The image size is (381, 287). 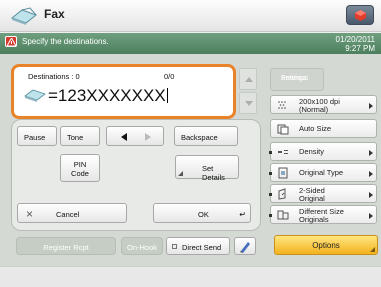 I want to click on backspace-button: Backspace, so click(x=206, y=136).